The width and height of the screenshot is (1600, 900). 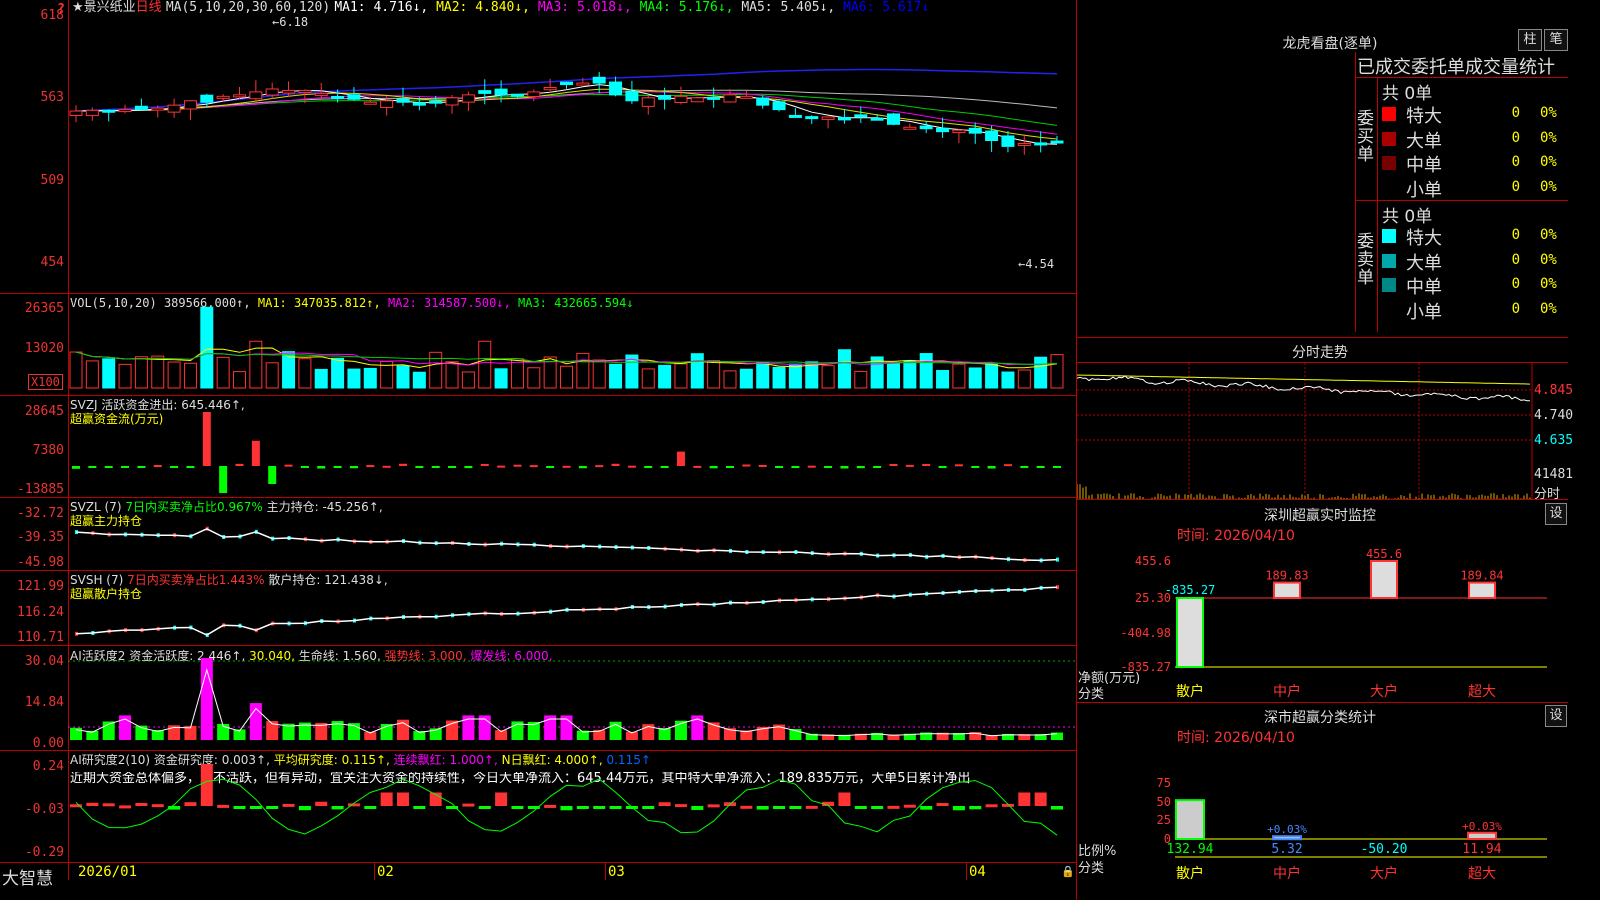 What do you see at coordinates (1556, 716) in the screenshot?
I see `cls-settings-button: 设` at bounding box center [1556, 716].